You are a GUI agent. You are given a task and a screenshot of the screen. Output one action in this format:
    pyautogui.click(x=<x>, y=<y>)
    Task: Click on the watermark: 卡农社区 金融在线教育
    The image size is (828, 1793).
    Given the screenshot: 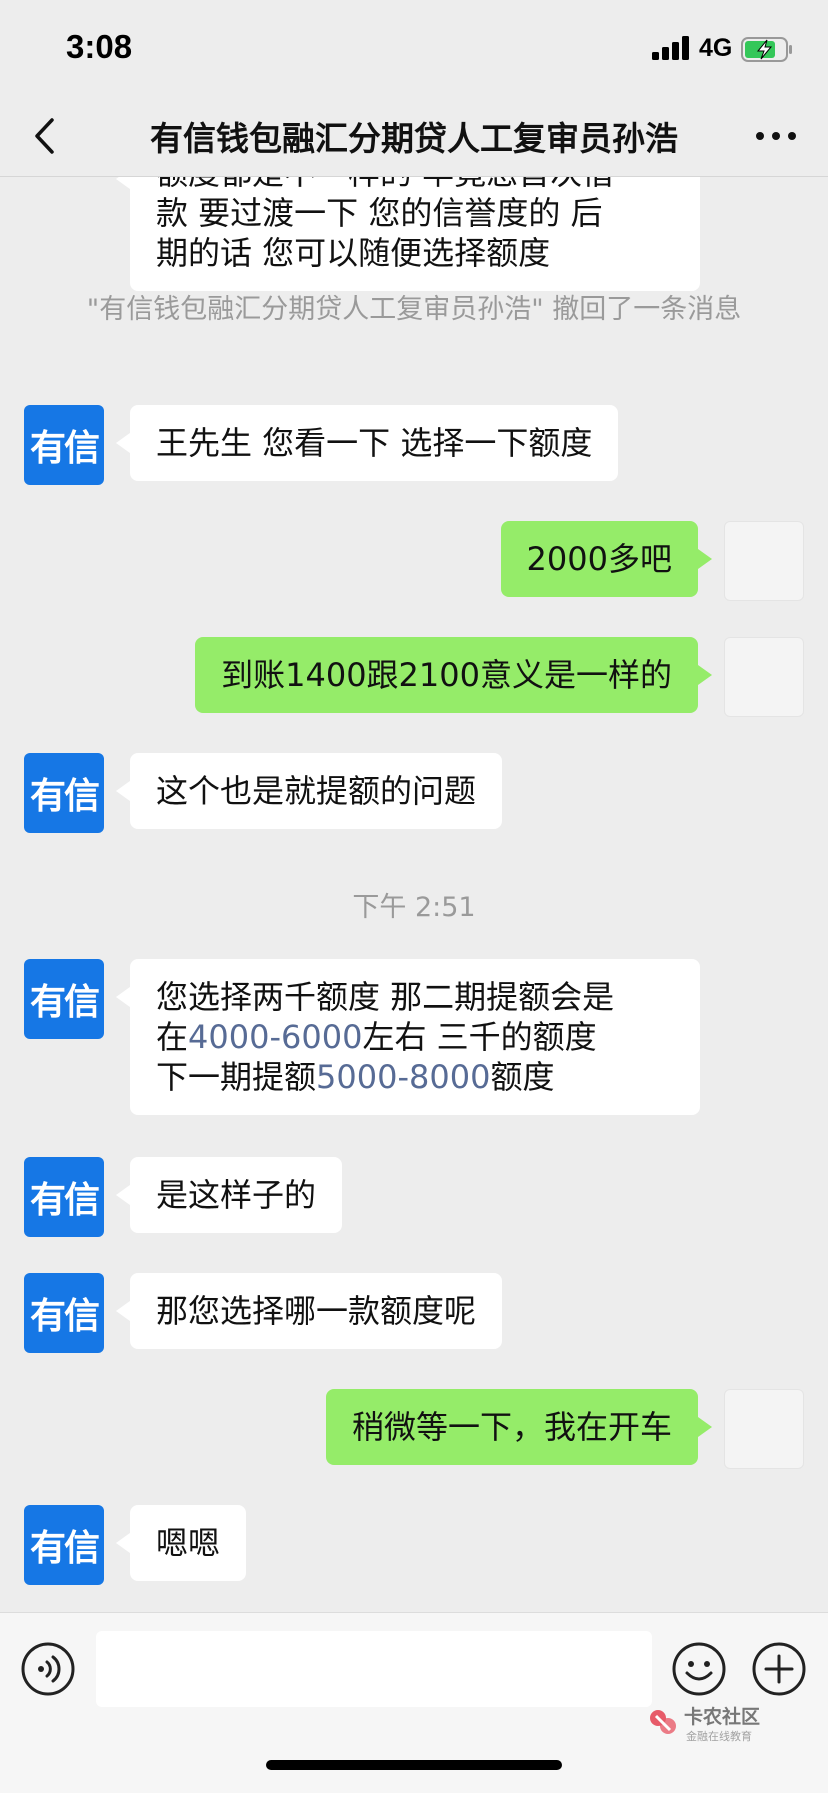 What is the action you would take?
    pyautogui.click(x=708, y=1722)
    